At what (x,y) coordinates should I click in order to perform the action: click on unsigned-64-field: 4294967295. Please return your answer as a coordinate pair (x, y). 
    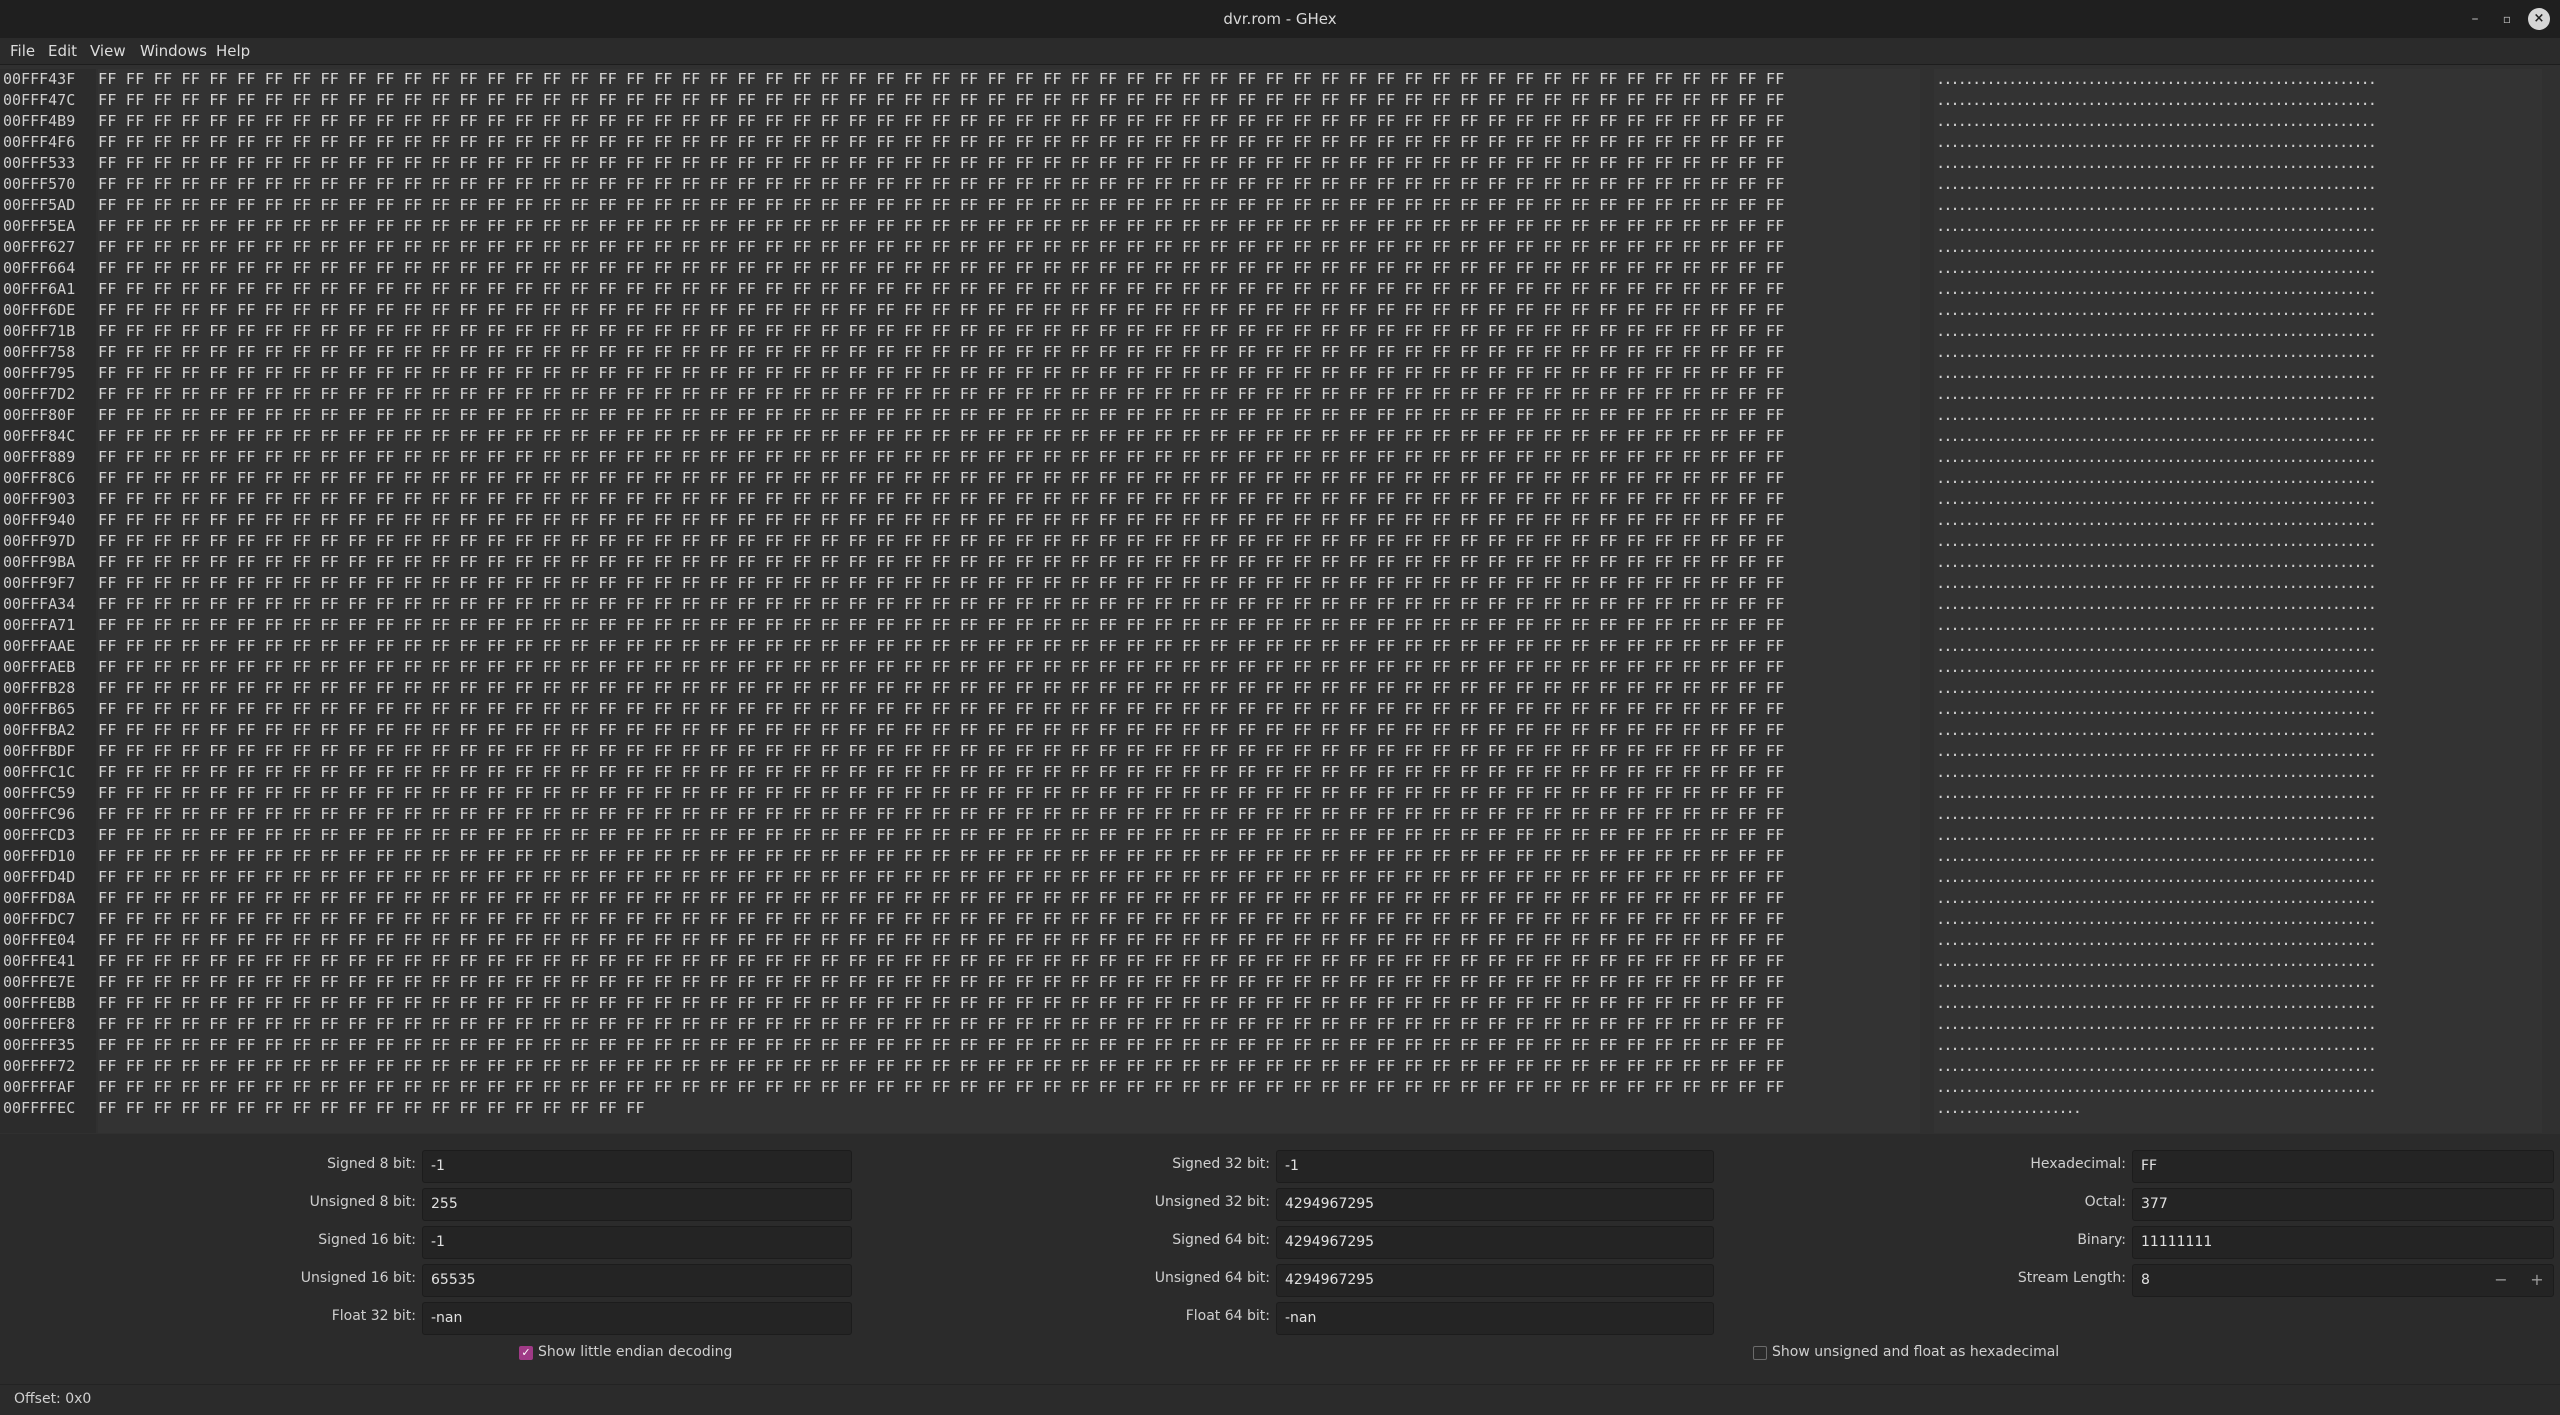
    Looking at the image, I should click on (1495, 1280).